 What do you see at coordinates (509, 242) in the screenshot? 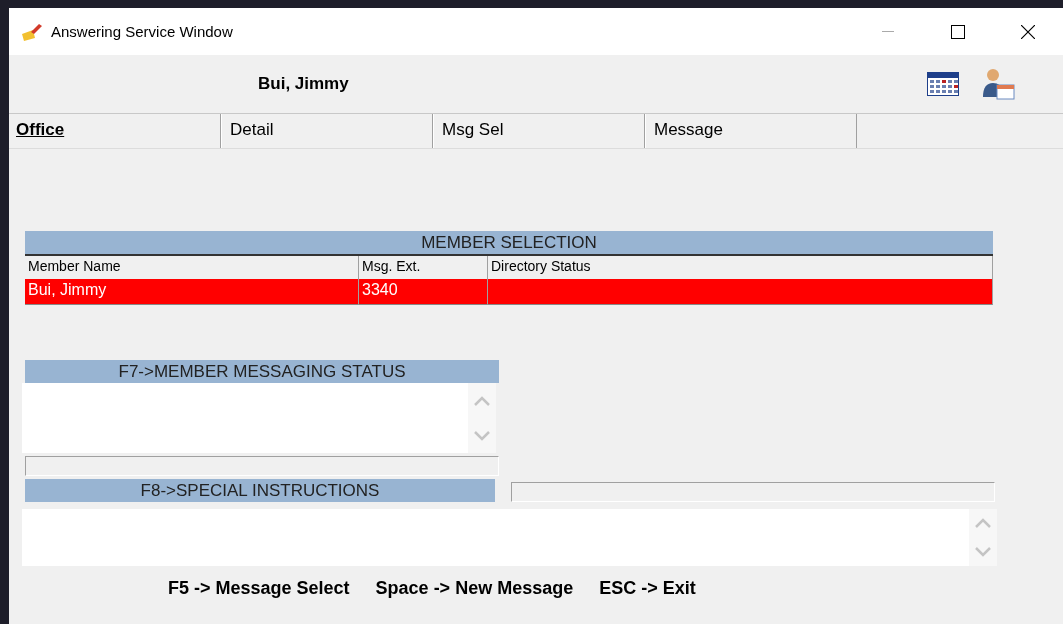
I see `section-header: MEMBER SELECTION` at bounding box center [509, 242].